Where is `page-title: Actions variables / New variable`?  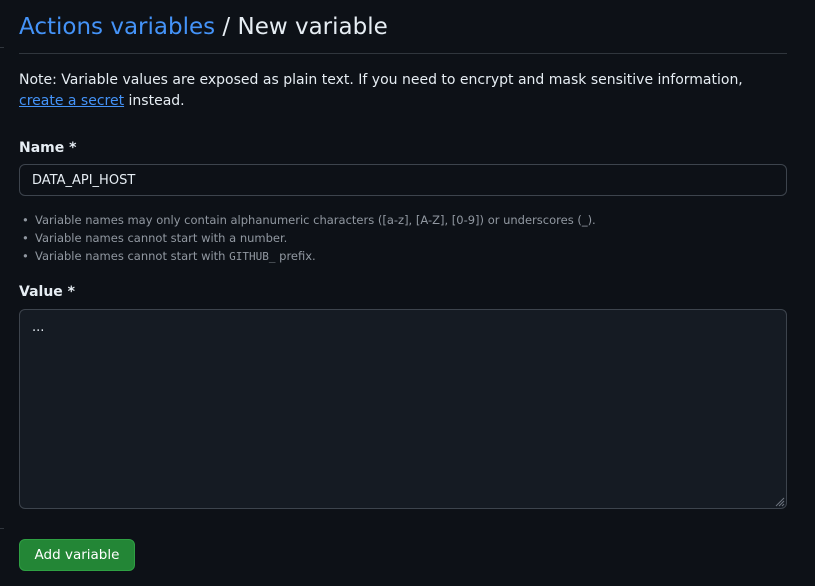
page-title: Actions variables / New variable is located at coordinates (403, 32).